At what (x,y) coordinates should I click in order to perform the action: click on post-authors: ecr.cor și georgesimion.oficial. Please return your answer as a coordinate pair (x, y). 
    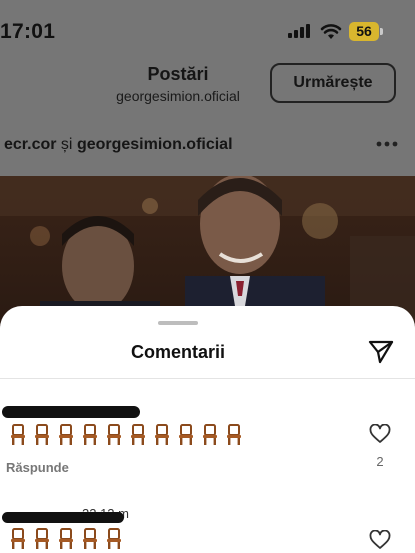
    Looking at the image, I should click on (118, 145).